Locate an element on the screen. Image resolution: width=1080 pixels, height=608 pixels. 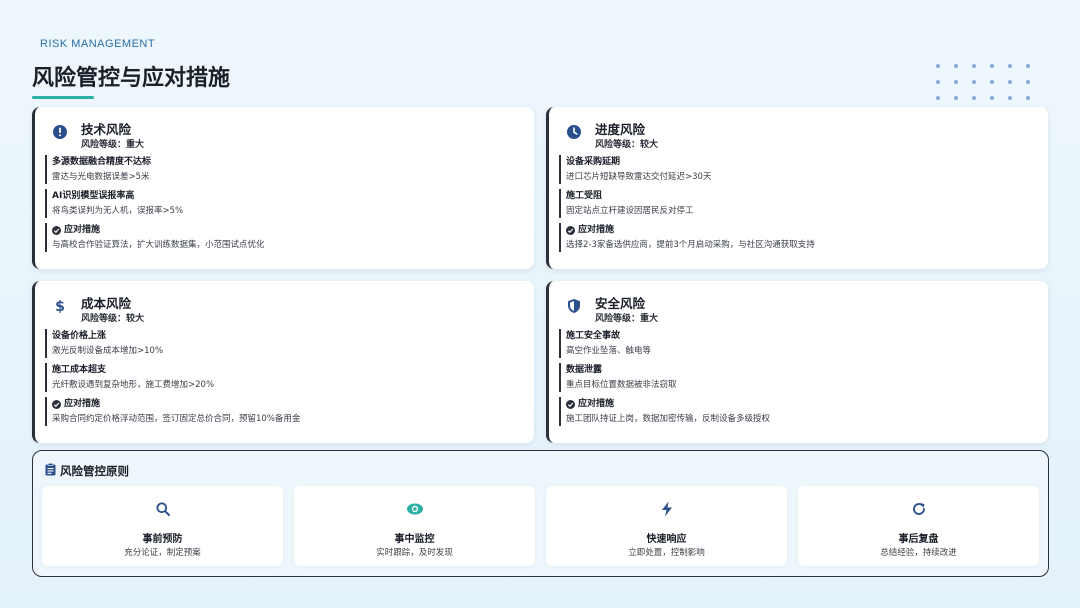
risk-name: 技术风险 is located at coordinates (106, 129).